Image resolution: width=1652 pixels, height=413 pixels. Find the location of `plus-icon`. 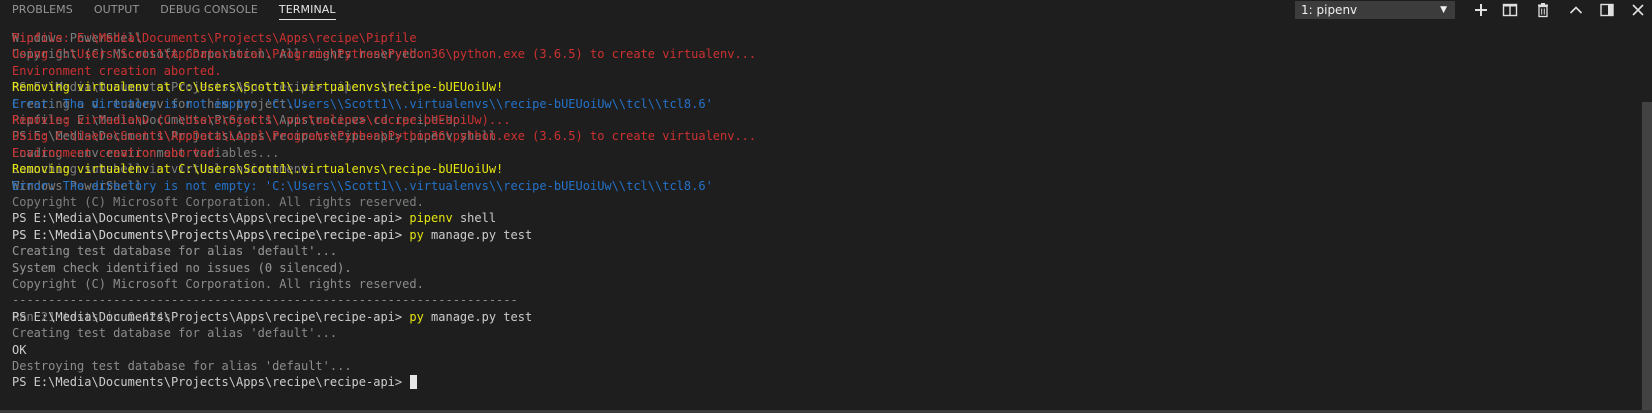

plus-icon is located at coordinates (1481, 10).